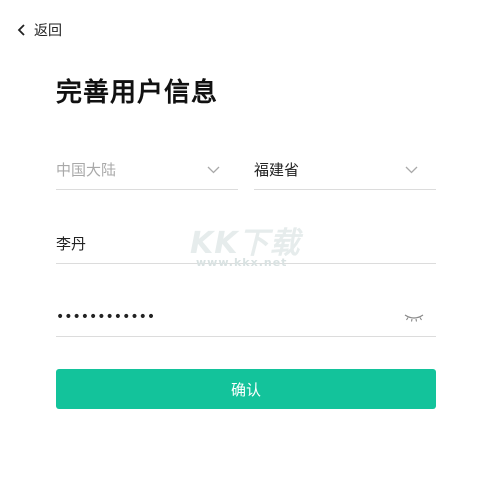 This screenshot has height=483, width=496. Describe the element at coordinates (147, 170) in the screenshot. I see `region-select: 中国大陆` at that location.